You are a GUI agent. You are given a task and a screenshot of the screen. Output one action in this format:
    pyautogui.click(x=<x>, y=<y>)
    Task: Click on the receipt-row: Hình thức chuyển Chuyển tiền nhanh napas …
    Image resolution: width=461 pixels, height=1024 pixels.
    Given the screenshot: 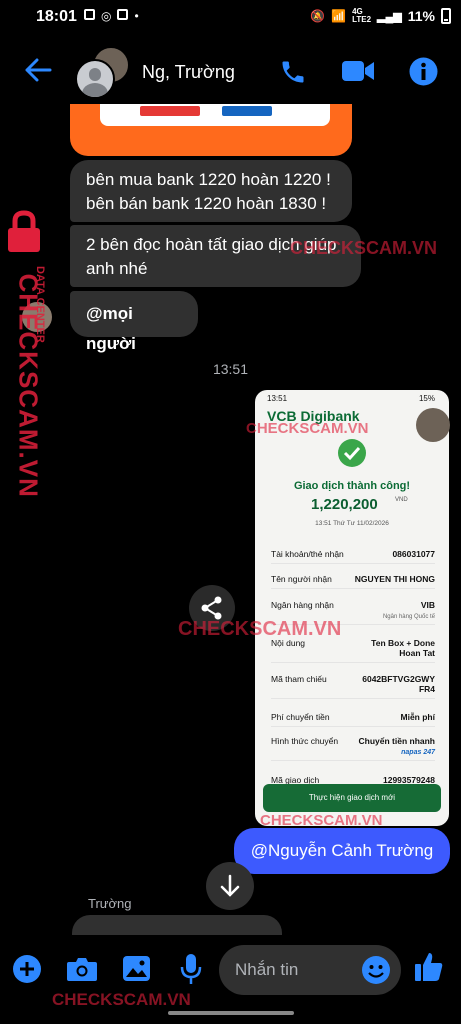 What is the action you would take?
    pyautogui.click(x=353, y=748)
    